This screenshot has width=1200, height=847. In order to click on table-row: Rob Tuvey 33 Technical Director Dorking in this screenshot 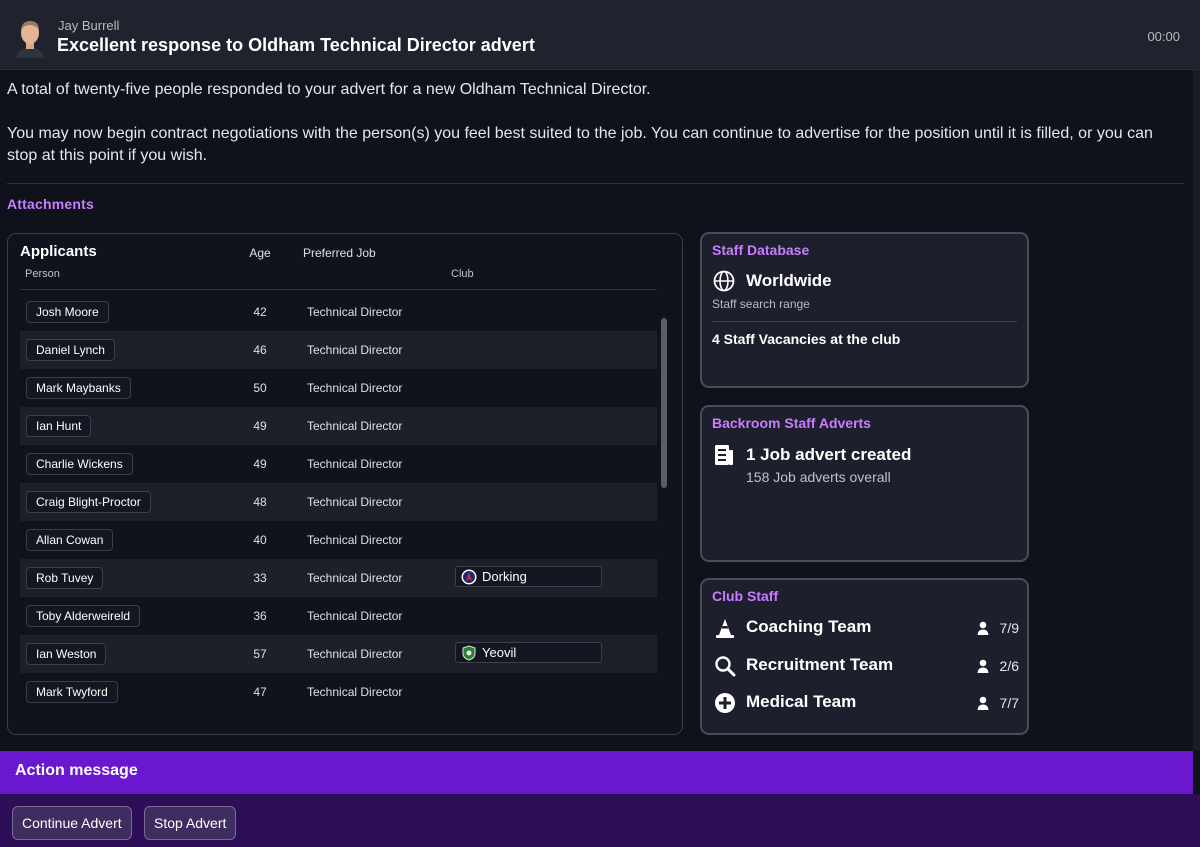, I will do `click(338, 578)`.